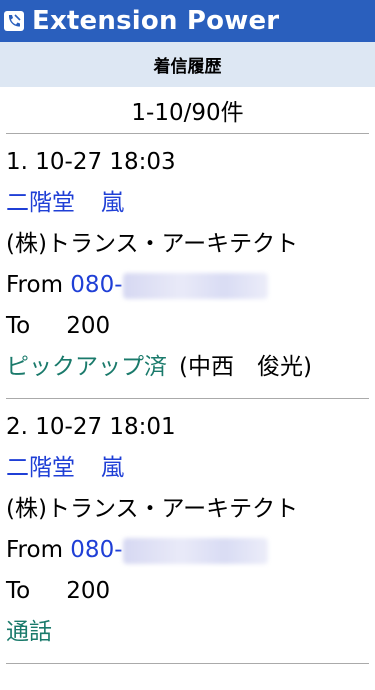 This screenshot has width=375, height=690. Describe the element at coordinates (17, 427) in the screenshot. I see `entry-index: 2.` at that location.